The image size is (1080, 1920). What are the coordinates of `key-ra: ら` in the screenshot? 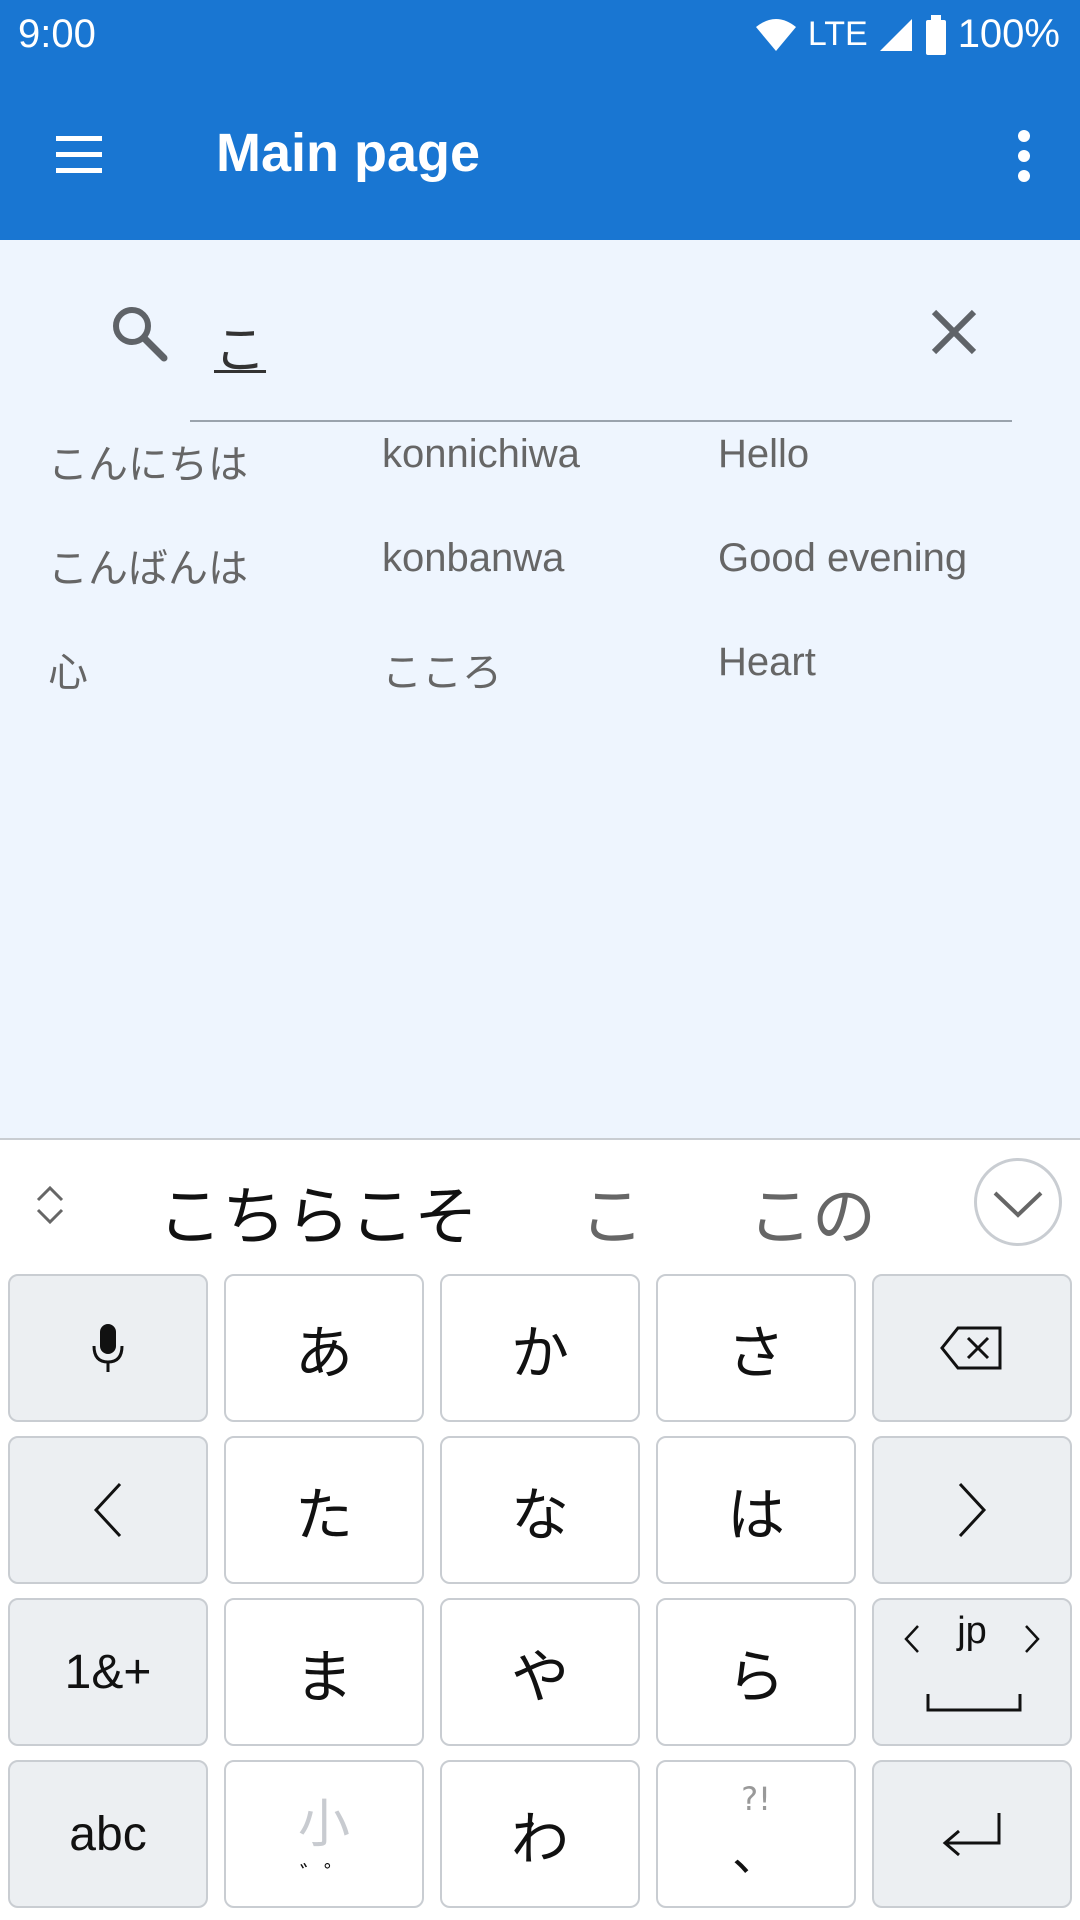 It's located at (756, 1672).